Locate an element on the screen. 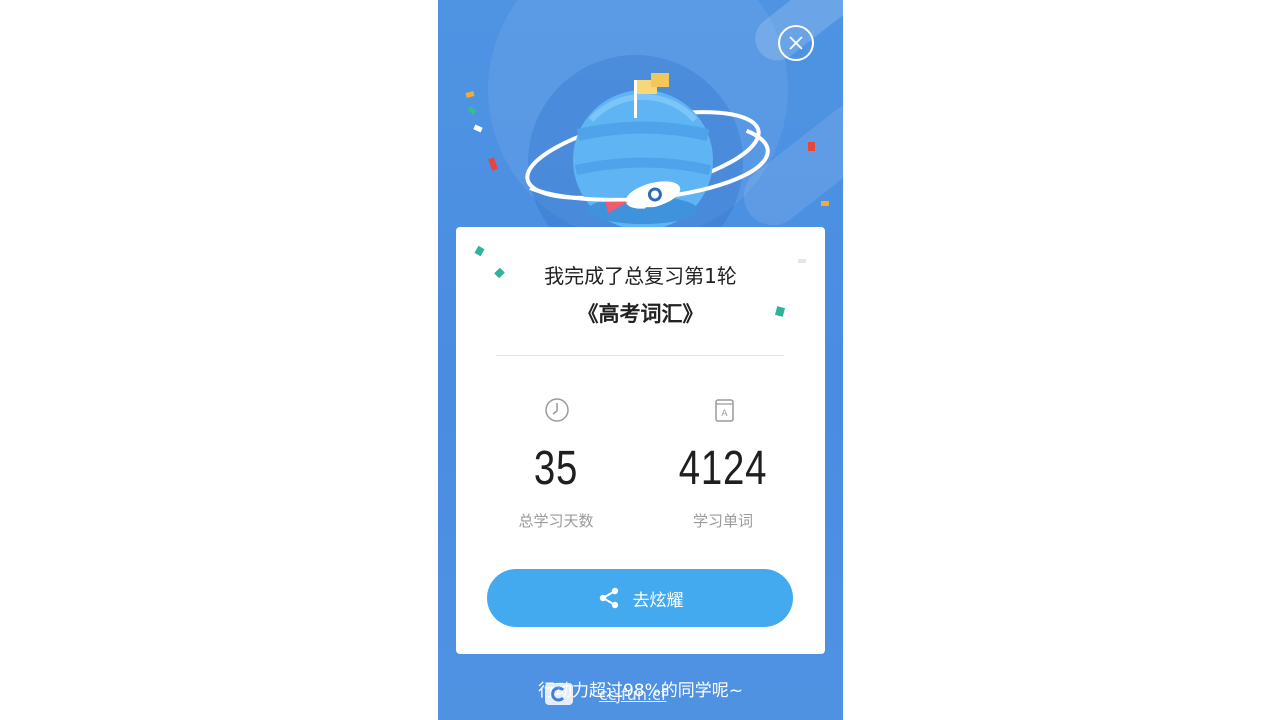 This screenshot has width=1280, height=720. share-icon is located at coordinates (608, 598).